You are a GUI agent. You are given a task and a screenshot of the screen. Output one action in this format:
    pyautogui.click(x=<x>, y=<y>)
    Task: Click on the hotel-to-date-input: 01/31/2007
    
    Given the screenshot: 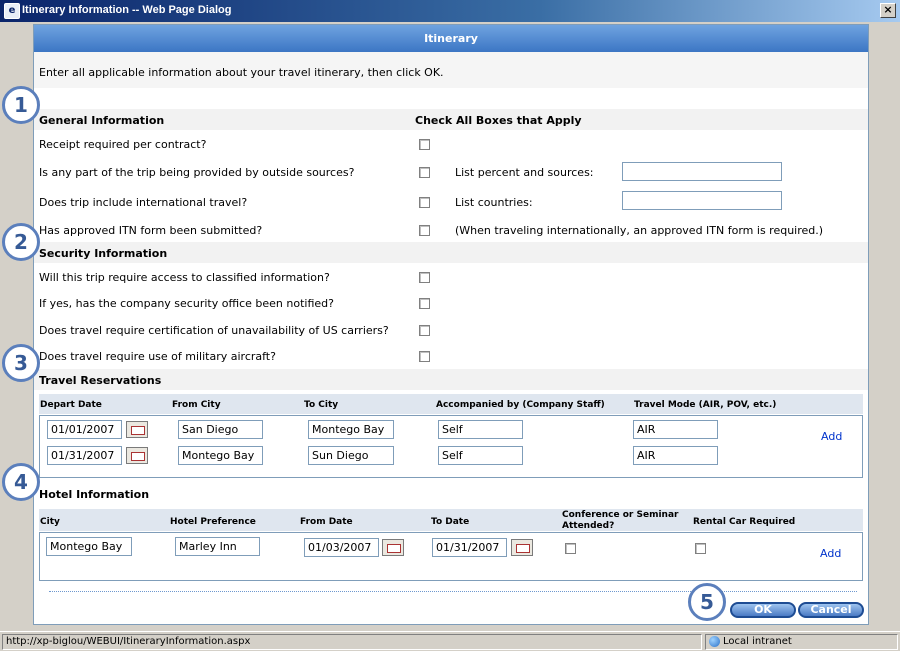 What is the action you would take?
    pyautogui.click(x=469, y=547)
    